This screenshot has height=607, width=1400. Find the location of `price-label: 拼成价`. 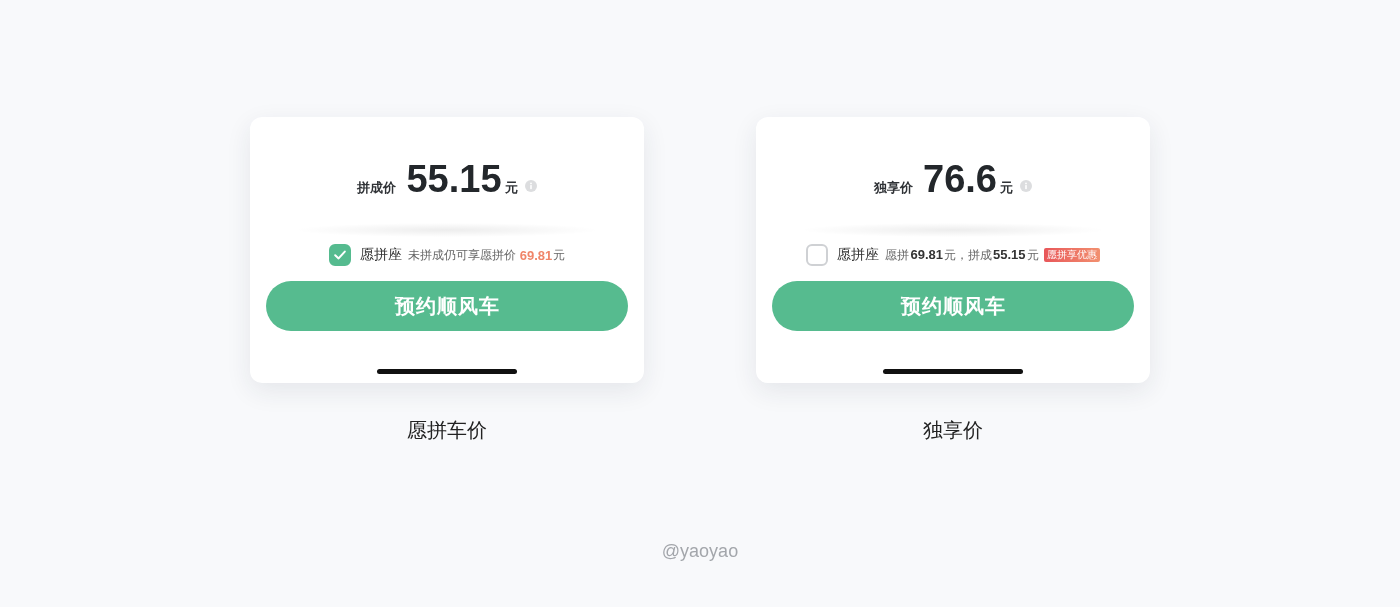

price-label: 拼成价 is located at coordinates (377, 188).